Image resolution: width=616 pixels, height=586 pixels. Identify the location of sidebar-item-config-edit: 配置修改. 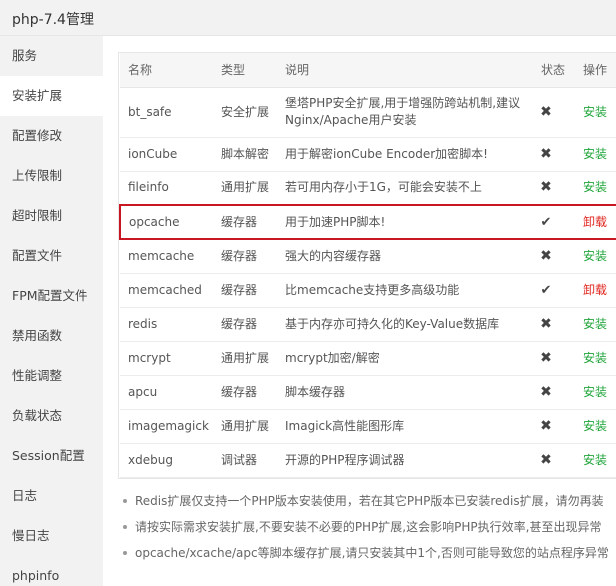
(51, 136).